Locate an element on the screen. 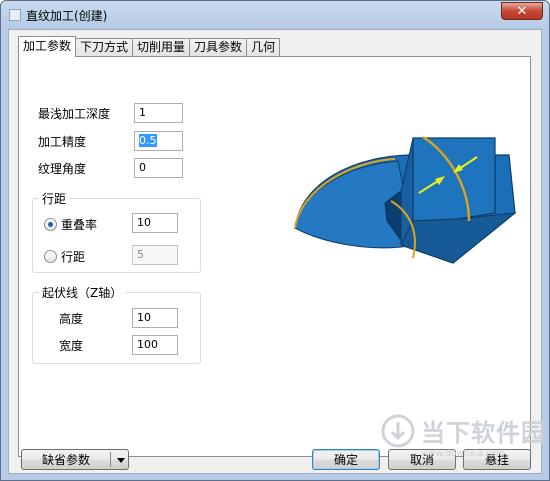  chevron-down-icon is located at coordinates (121, 460).